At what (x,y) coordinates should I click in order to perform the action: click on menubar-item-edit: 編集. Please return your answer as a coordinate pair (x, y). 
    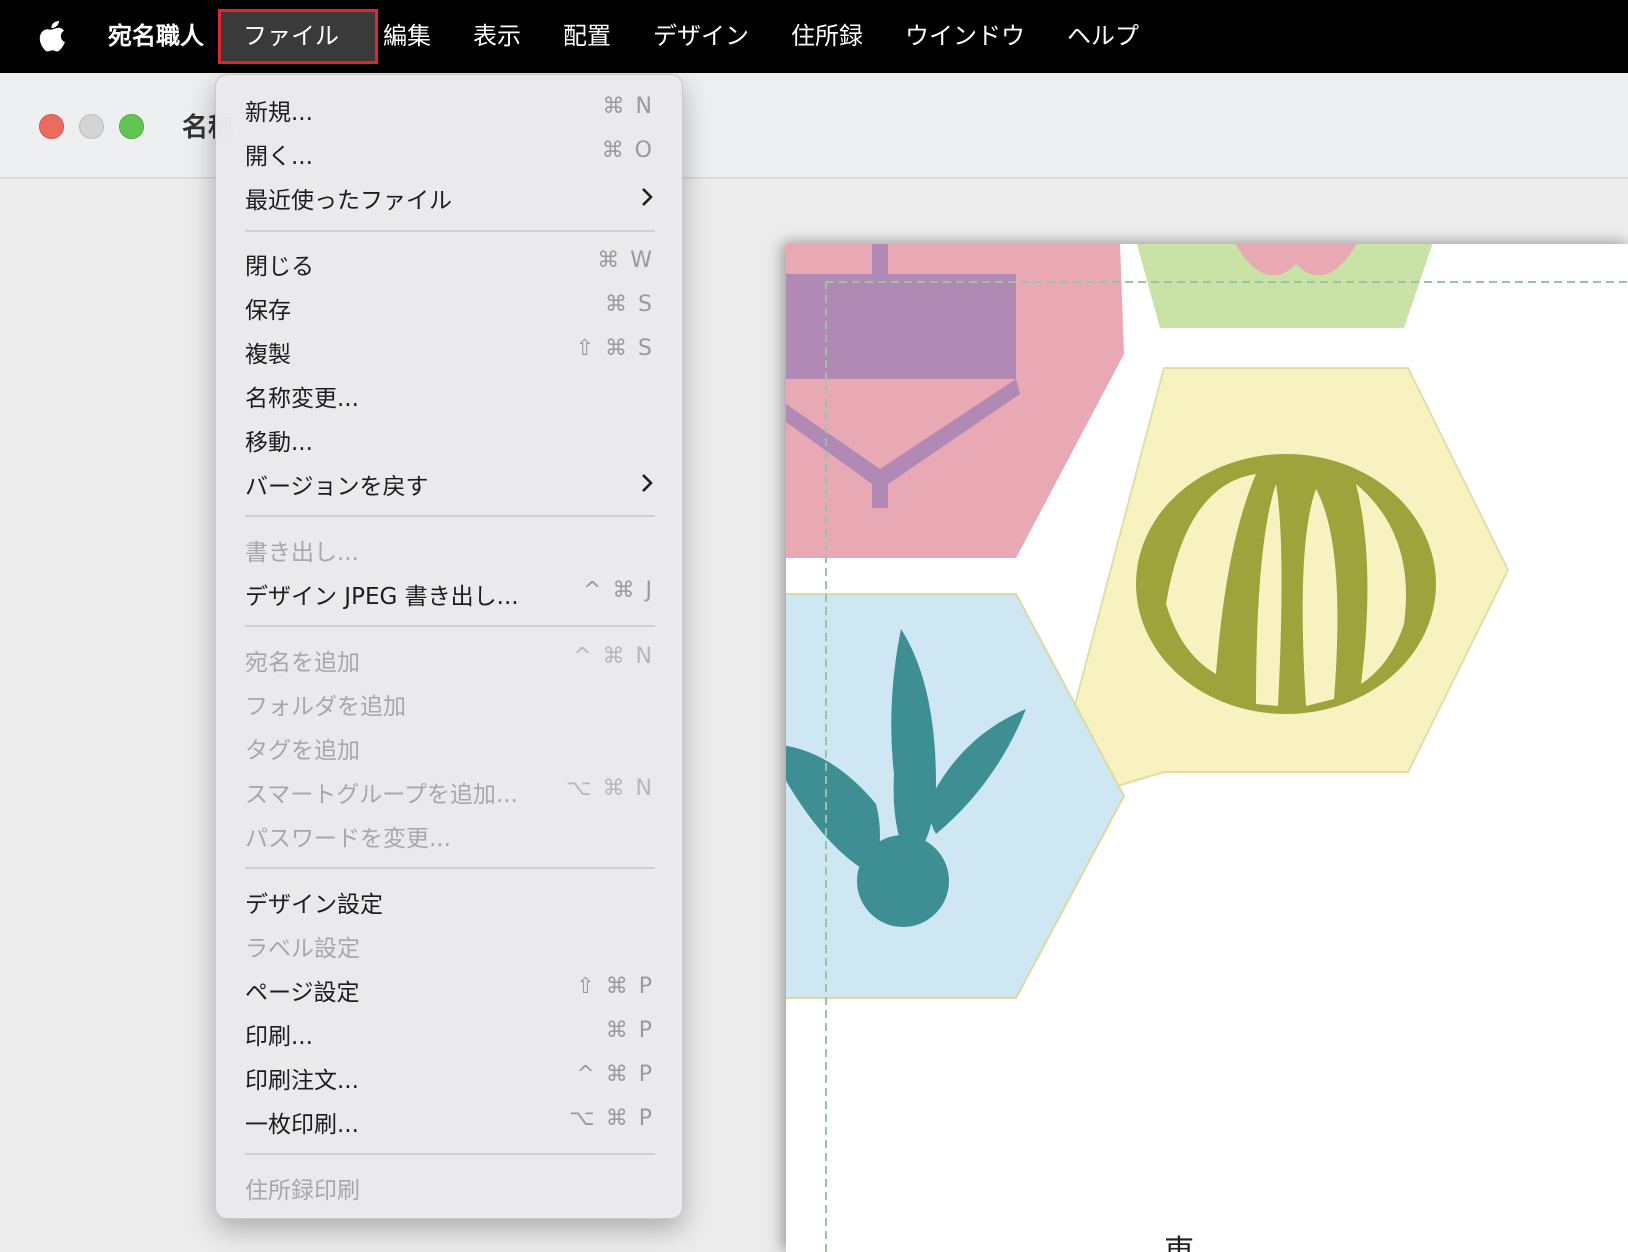
    Looking at the image, I should click on (407, 36).